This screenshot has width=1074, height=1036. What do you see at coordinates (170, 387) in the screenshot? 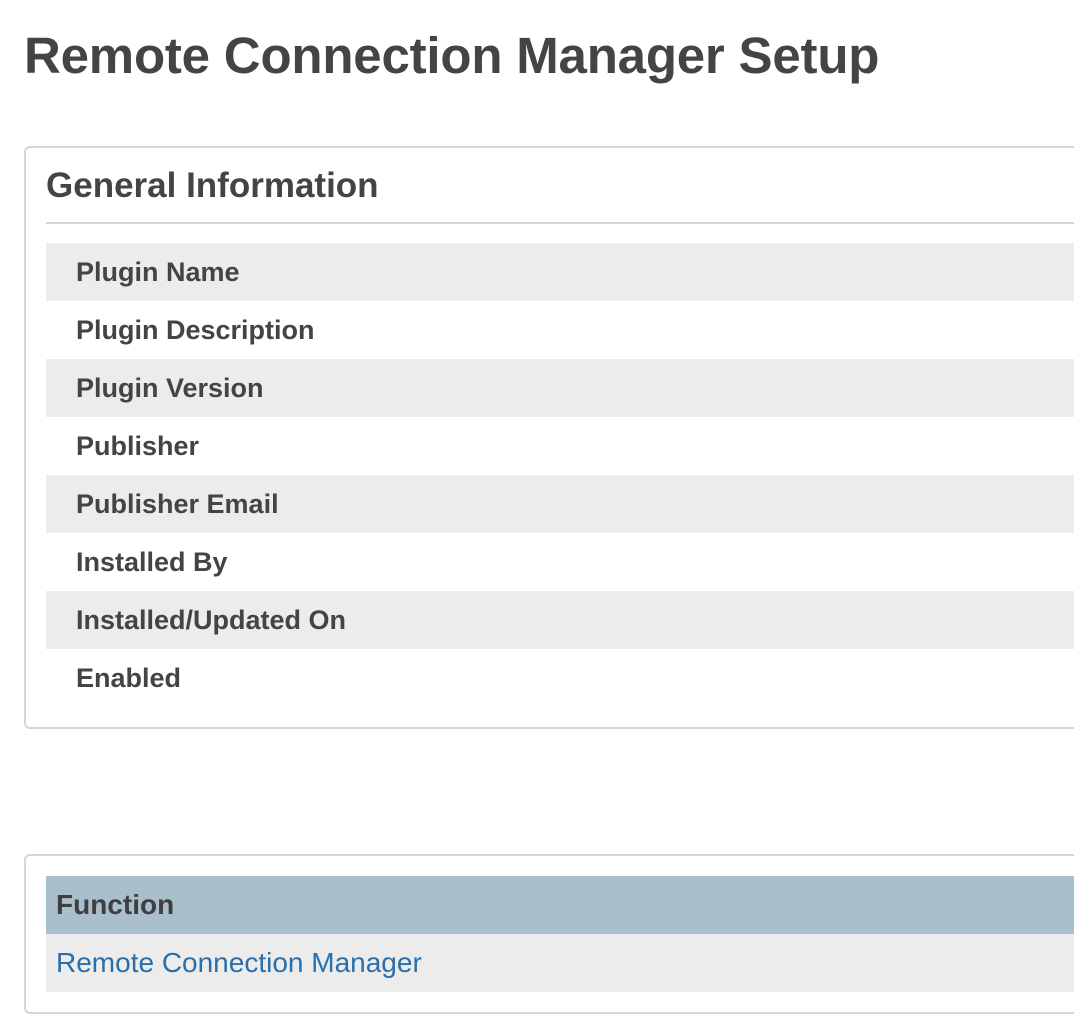
I see `info-label: Plugin Version` at bounding box center [170, 387].